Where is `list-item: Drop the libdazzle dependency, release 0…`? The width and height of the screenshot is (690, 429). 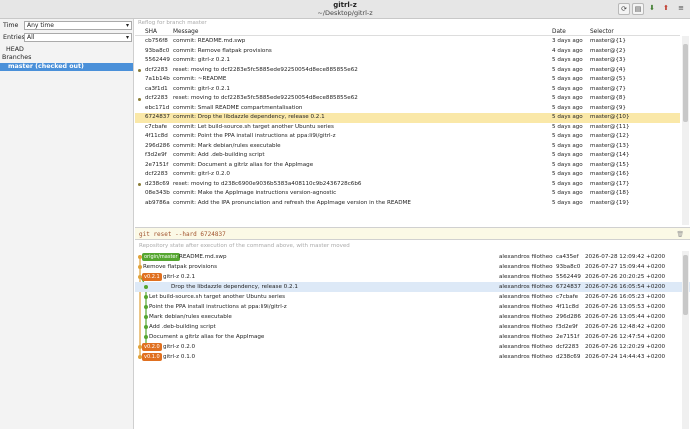 list-item: Drop the libdazzle dependency, release 0… is located at coordinates (412, 287).